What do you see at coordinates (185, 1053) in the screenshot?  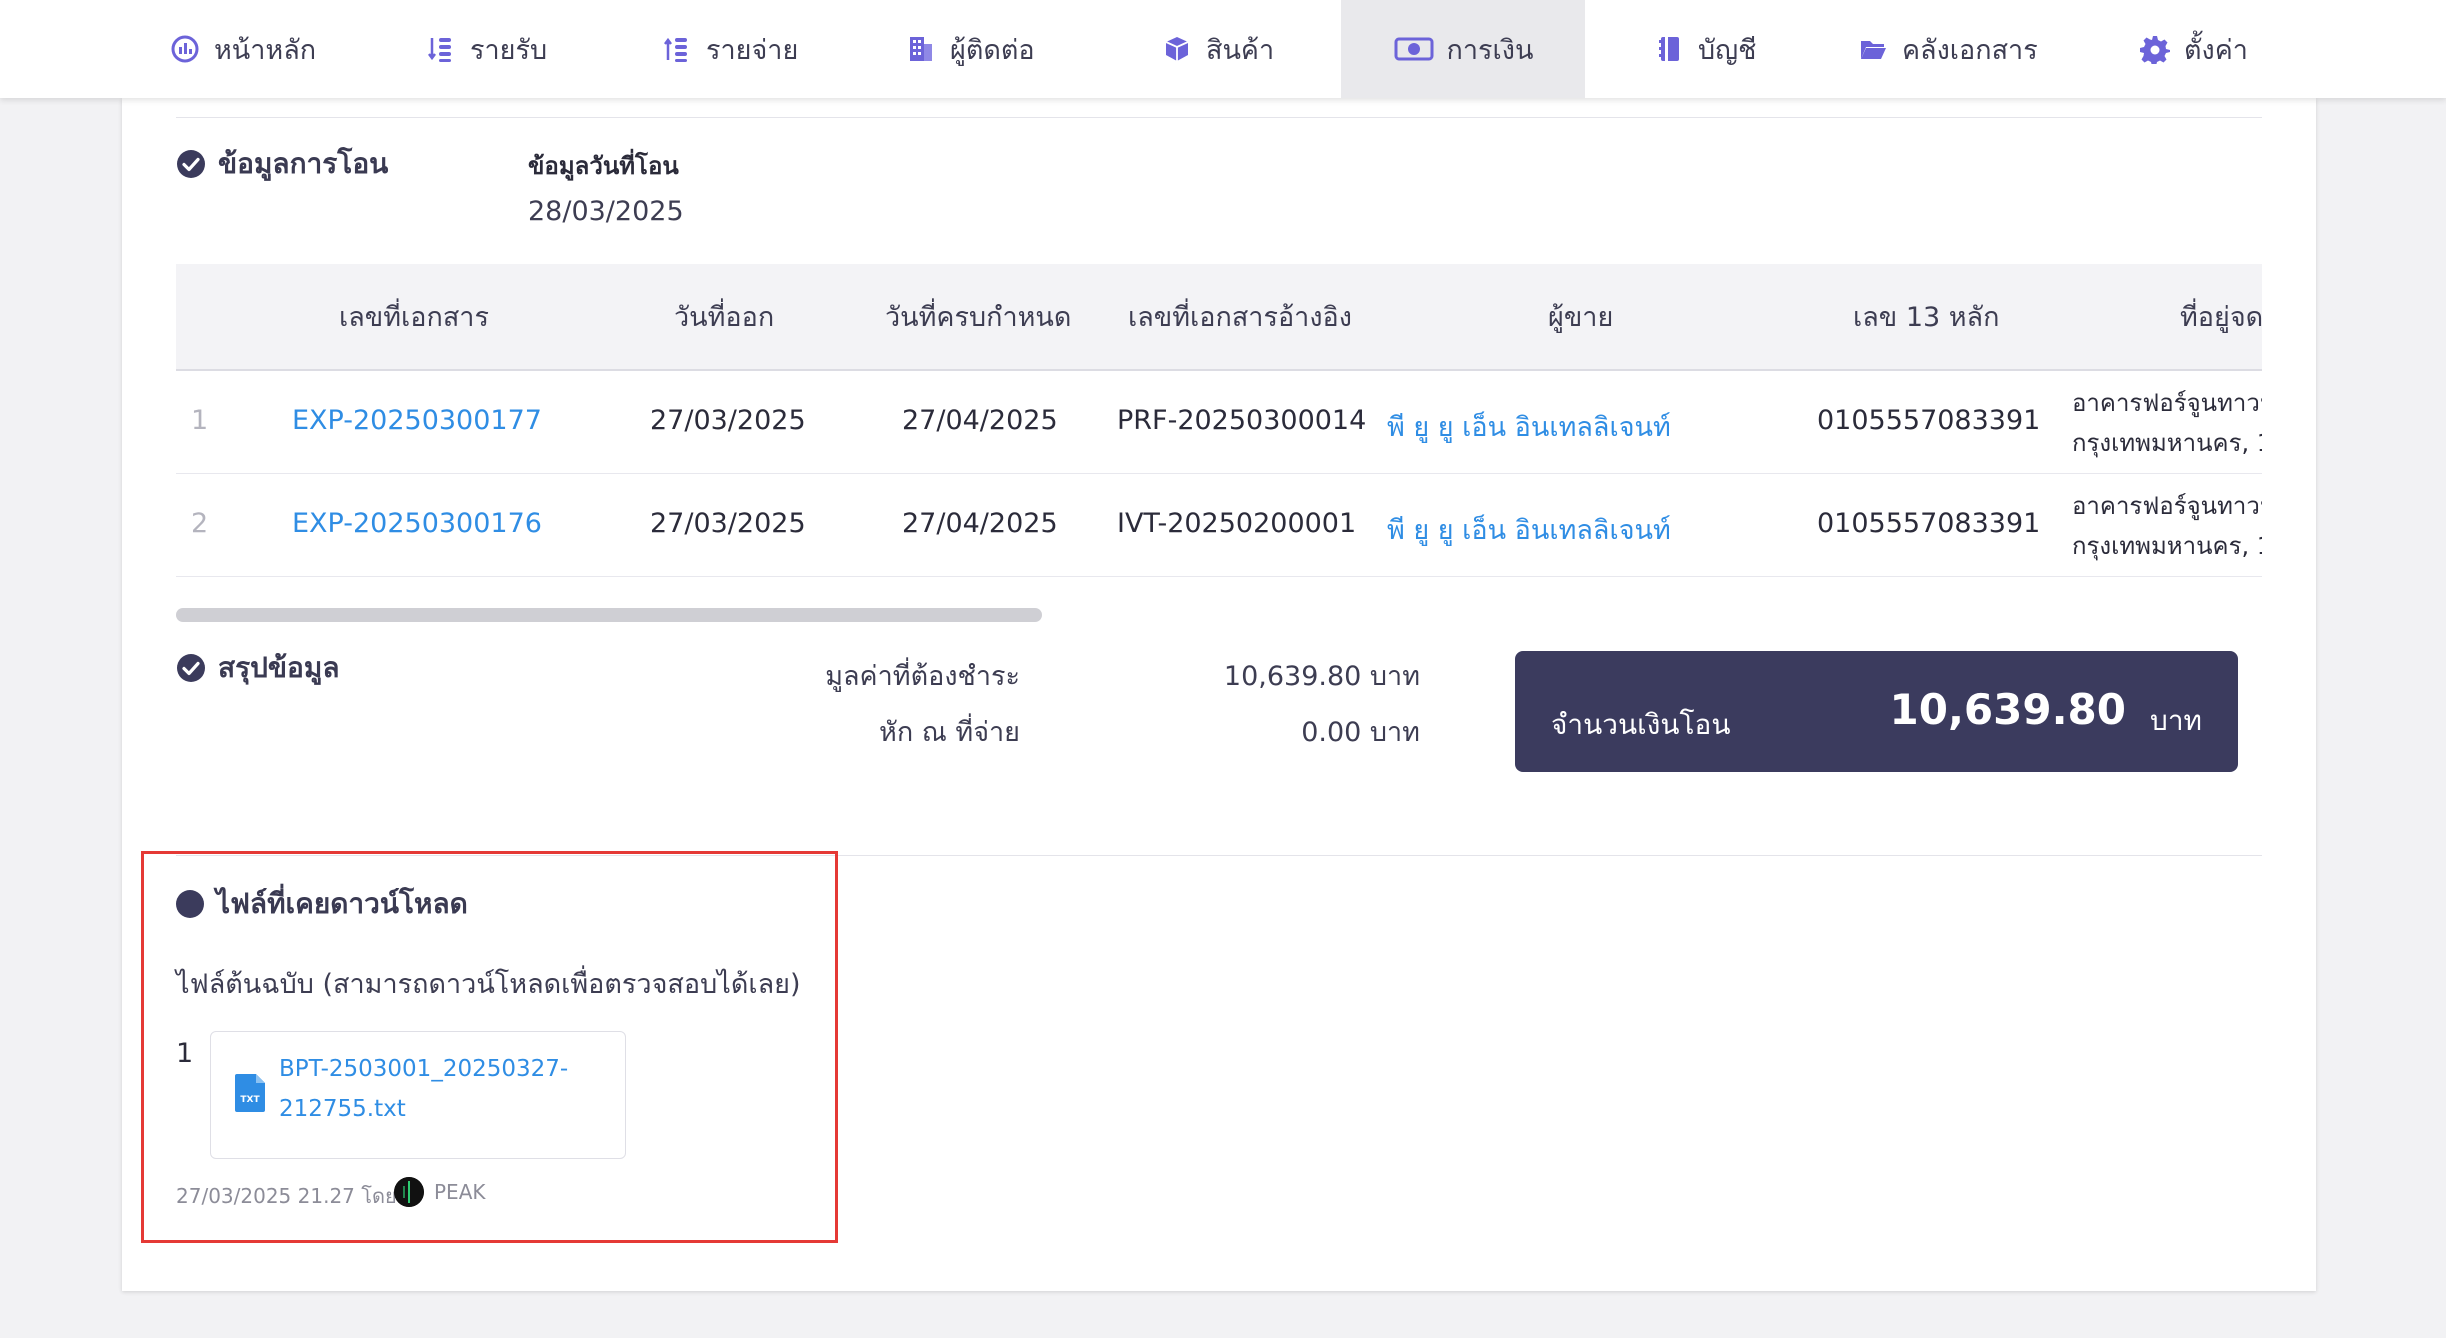 I see `file-index: 1` at bounding box center [185, 1053].